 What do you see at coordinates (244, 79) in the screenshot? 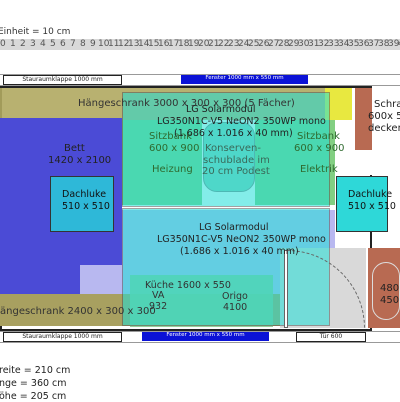
I see `top-window: Fenster 1000 mm x 550 mm` at bounding box center [244, 79].